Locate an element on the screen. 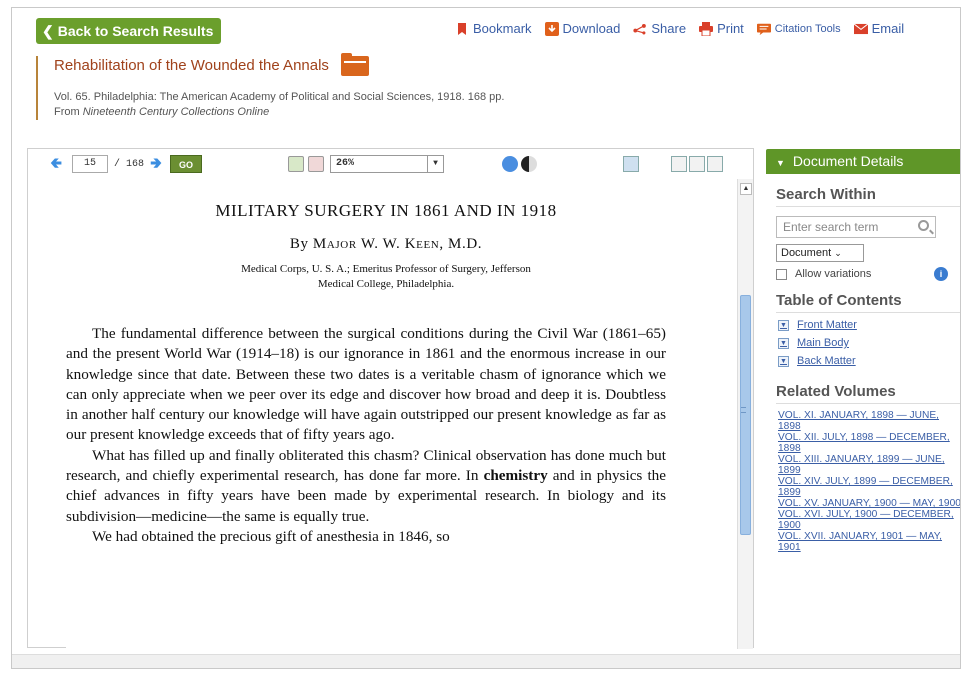 Image resolution: width=966 pixels, height=675 pixels. previous-page-arrow-icon: 🢀 is located at coordinates (57, 163).